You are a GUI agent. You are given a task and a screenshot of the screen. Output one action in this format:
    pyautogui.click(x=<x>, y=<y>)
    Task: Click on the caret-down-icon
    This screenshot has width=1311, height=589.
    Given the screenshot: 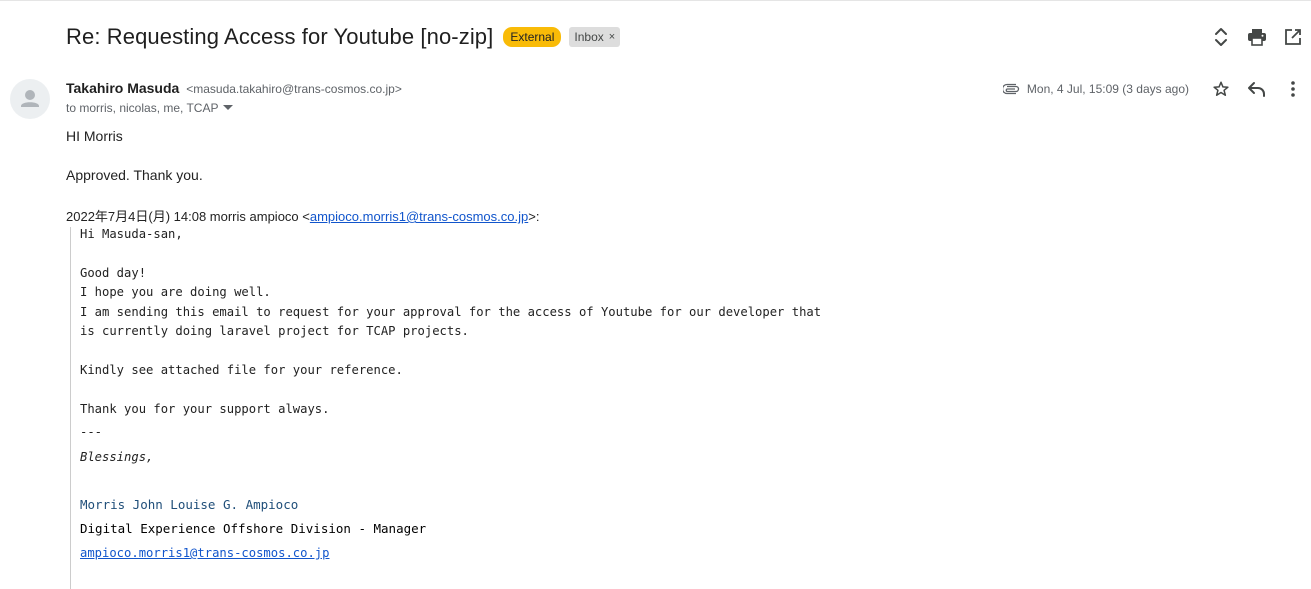 What is the action you would take?
    pyautogui.click(x=228, y=108)
    